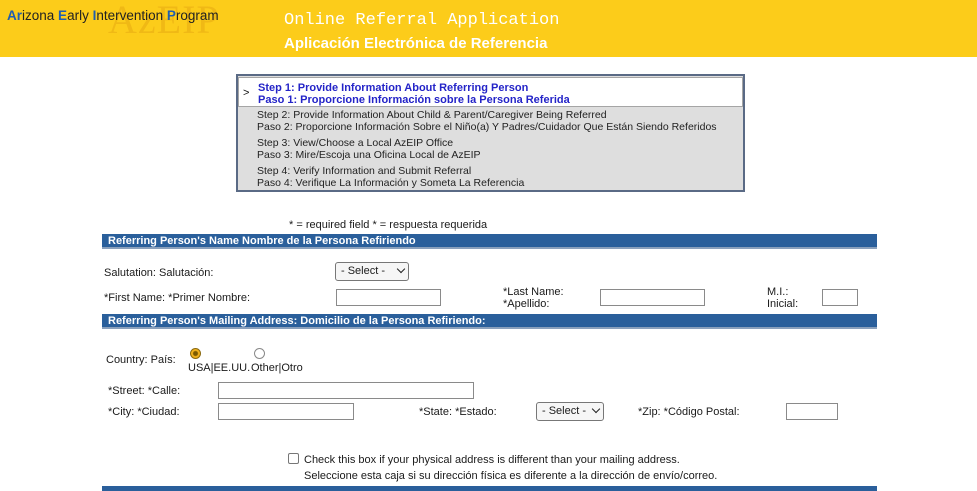  Describe the element at coordinates (489, 488) in the screenshot. I see `section-divider` at that location.